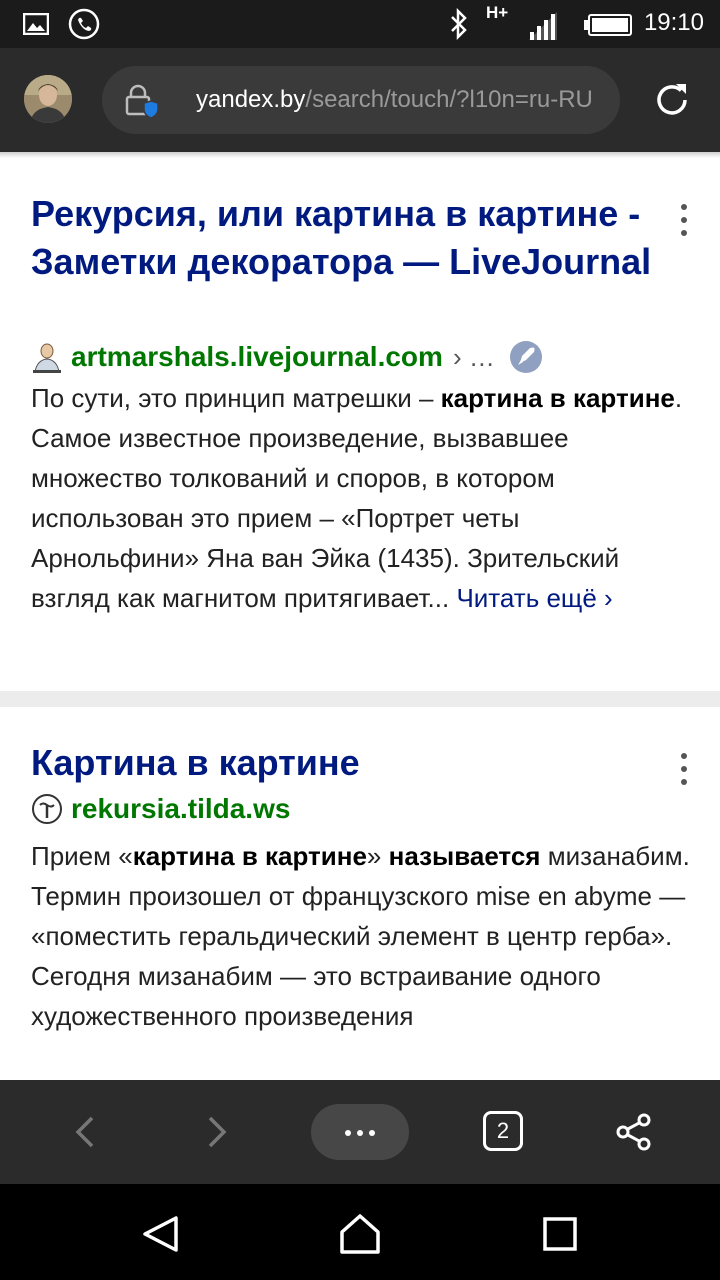  I want to click on bluetooth-icon, so click(459, 24).